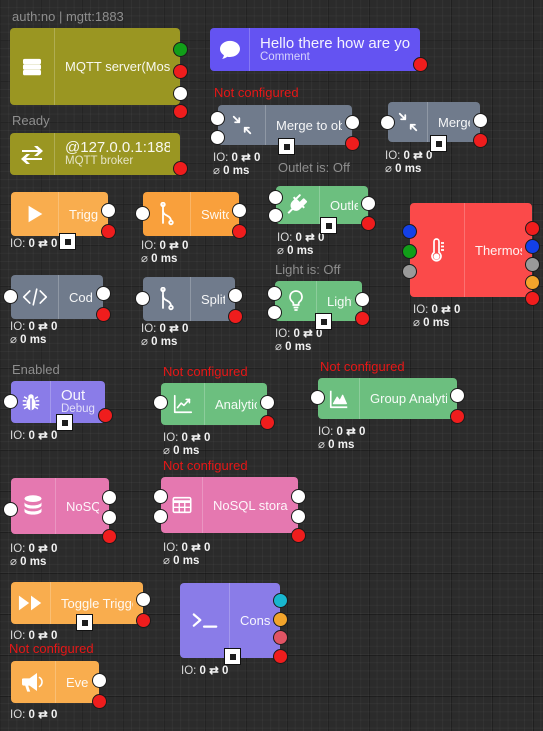 The image size is (543, 731). Describe the element at coordinates (63, 221) in the screenshot. I see `node-trigger: Trigger` at that location.